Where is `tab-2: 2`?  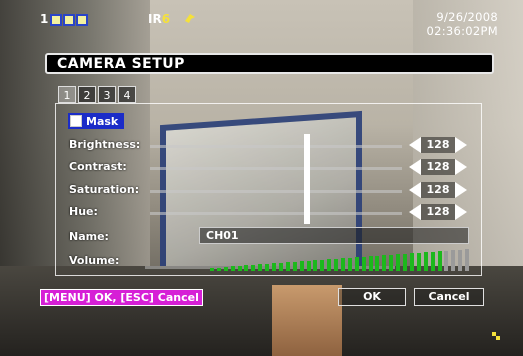
tab-2: 2 is located at coordinates (87, 94).